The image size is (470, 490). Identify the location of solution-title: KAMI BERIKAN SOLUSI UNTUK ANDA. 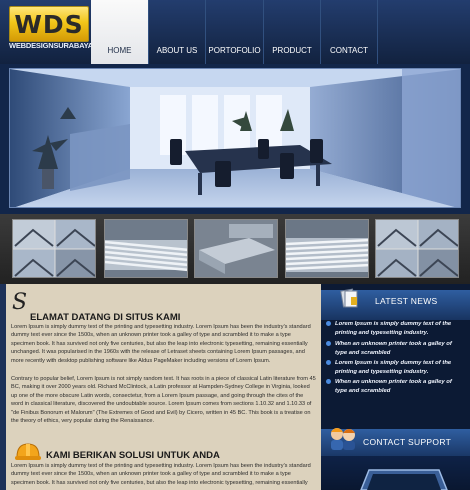
(133, 455).